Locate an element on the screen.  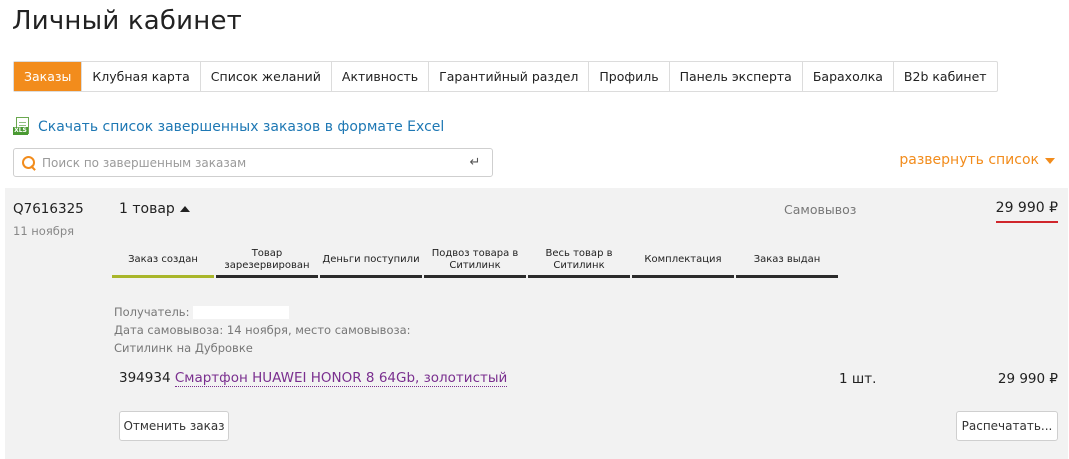
tab-expert-panel: Панель эксперта is located at coordinates (736, 76).